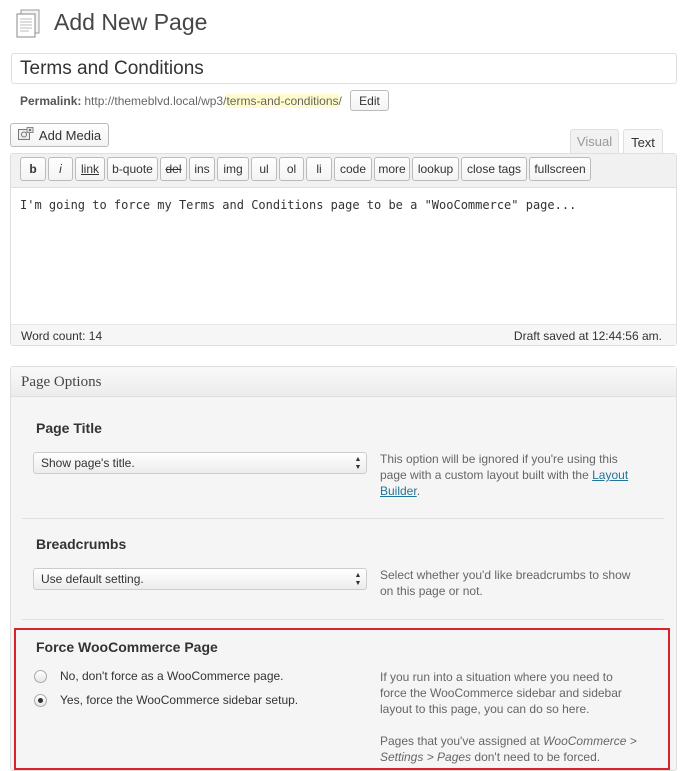  I want to click on breadcrumbs-heading: Breadcrumbs, so click(81, 544).